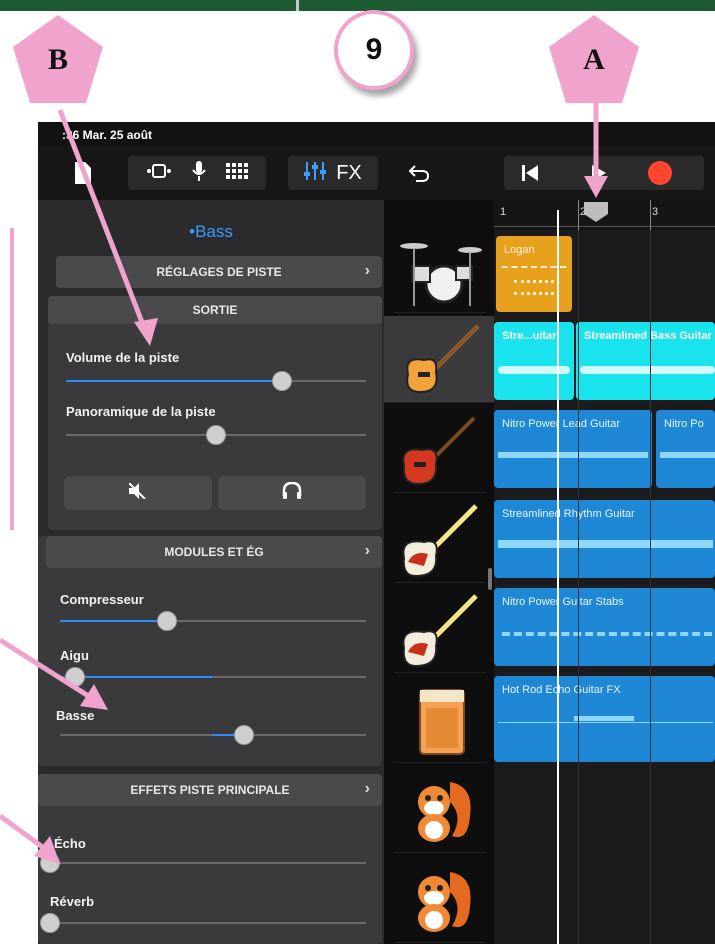  What do you see at coordinates (146, 332) in the screenshot?
I see `arrow-b-head` at bounding box center [146, 332].